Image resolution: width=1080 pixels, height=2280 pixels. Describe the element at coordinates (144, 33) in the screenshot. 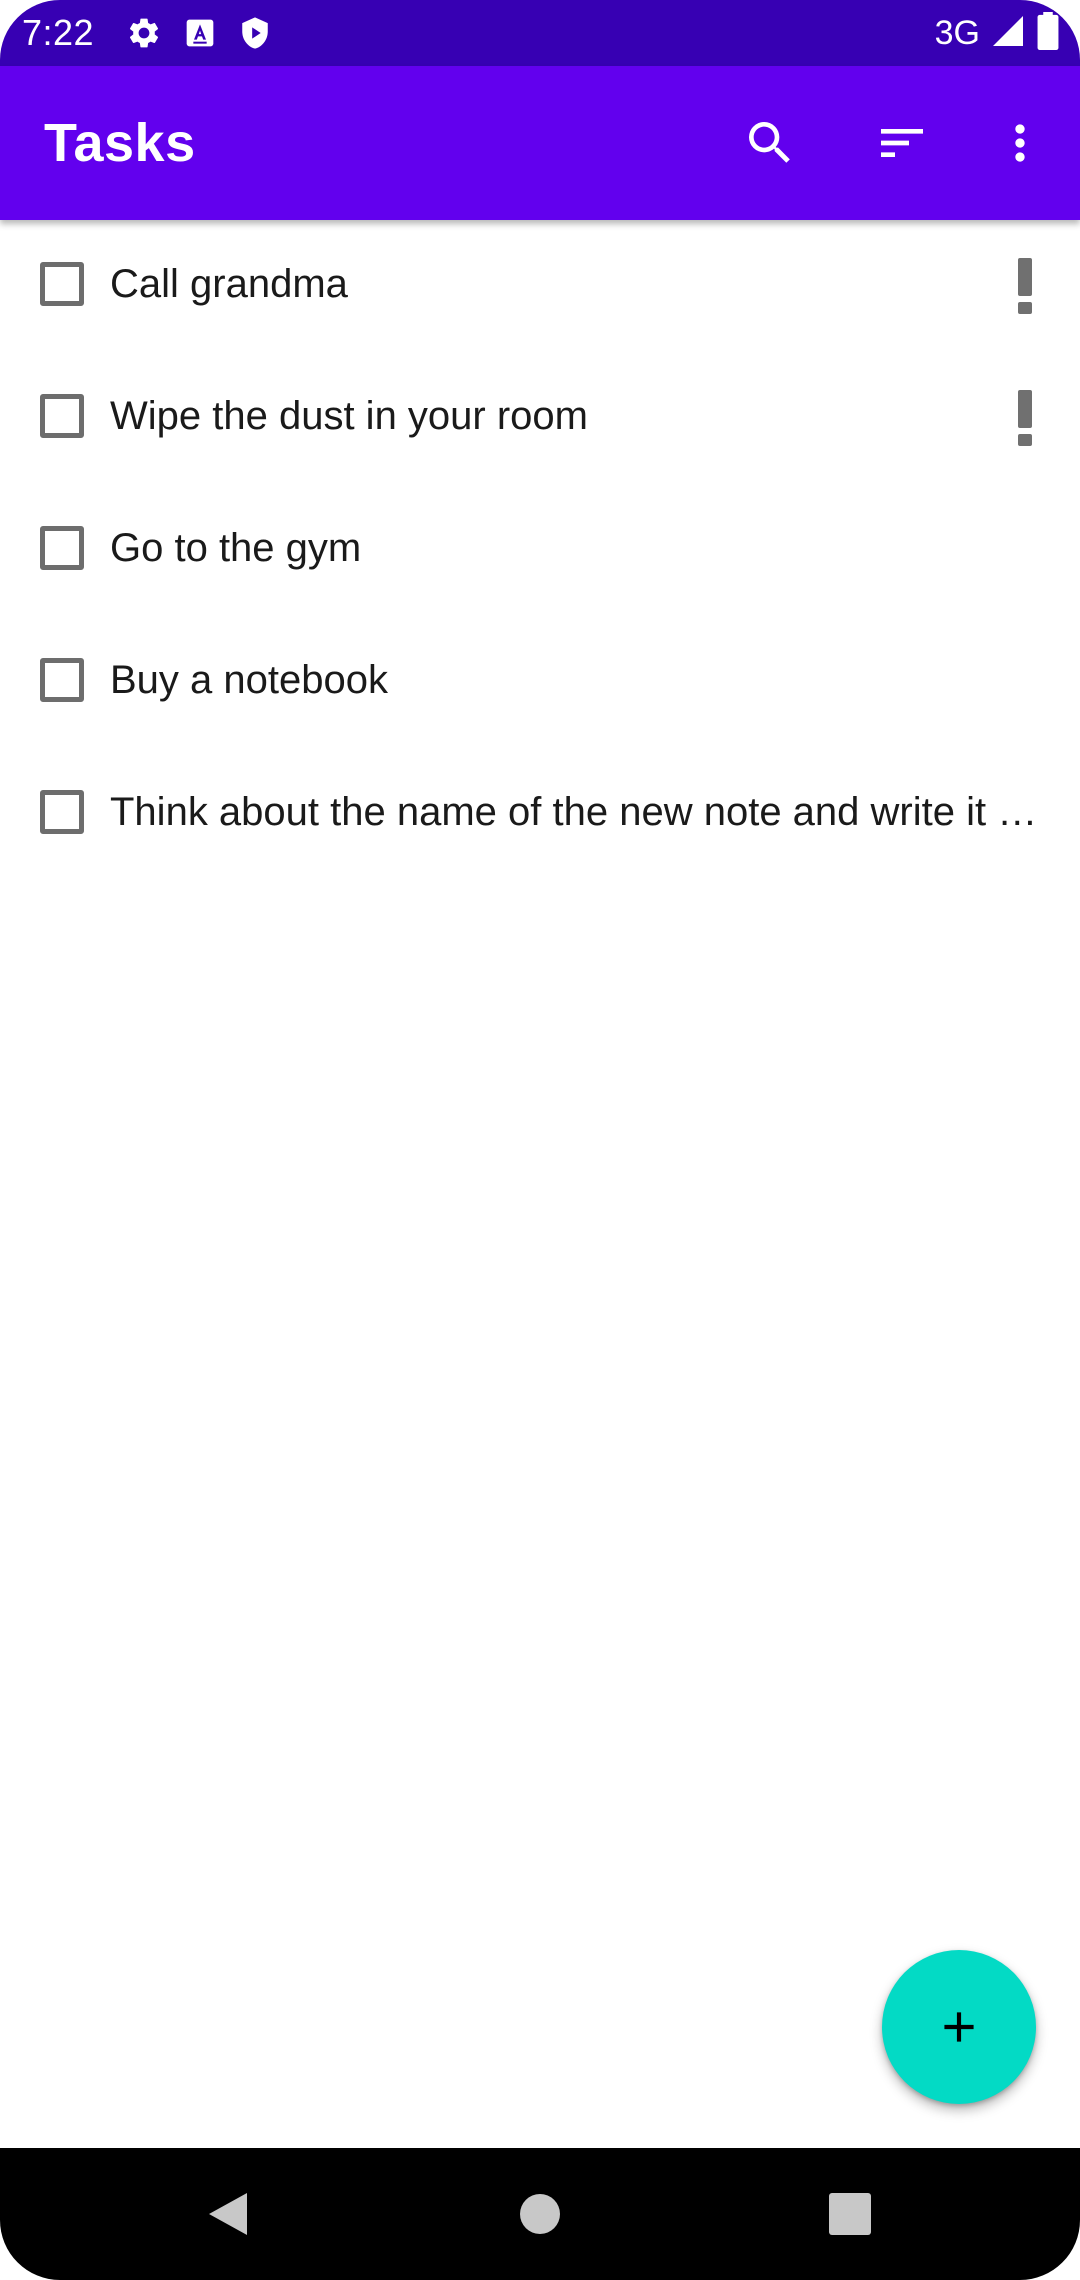

I see `settings-icon` at that location.